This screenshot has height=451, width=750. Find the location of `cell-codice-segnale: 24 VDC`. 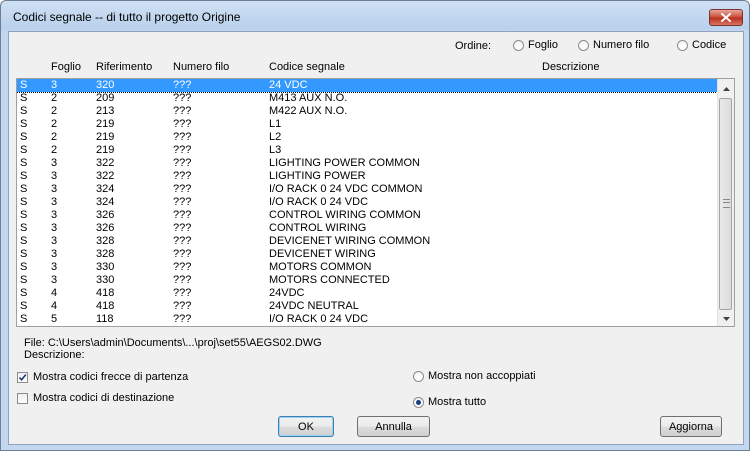

cell-codice-segnale: 24 VDC is located at coordinates (288, 85).